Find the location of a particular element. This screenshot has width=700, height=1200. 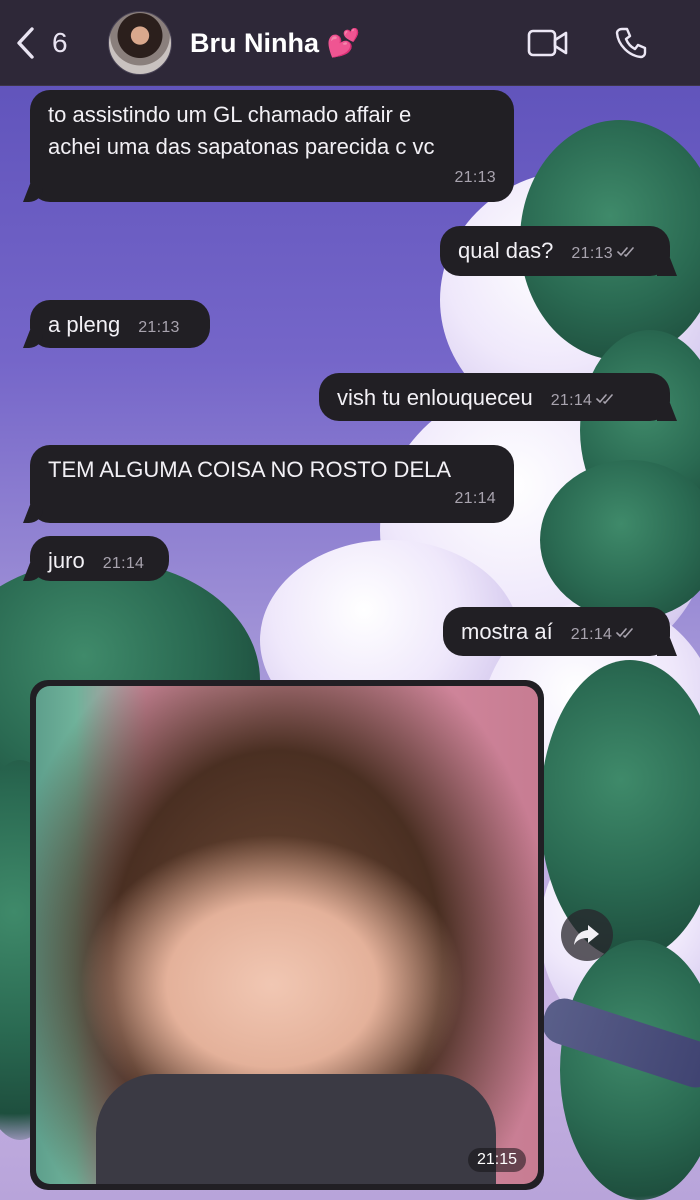

photo-time: 21:15 is located at coordinates (496, 1160).